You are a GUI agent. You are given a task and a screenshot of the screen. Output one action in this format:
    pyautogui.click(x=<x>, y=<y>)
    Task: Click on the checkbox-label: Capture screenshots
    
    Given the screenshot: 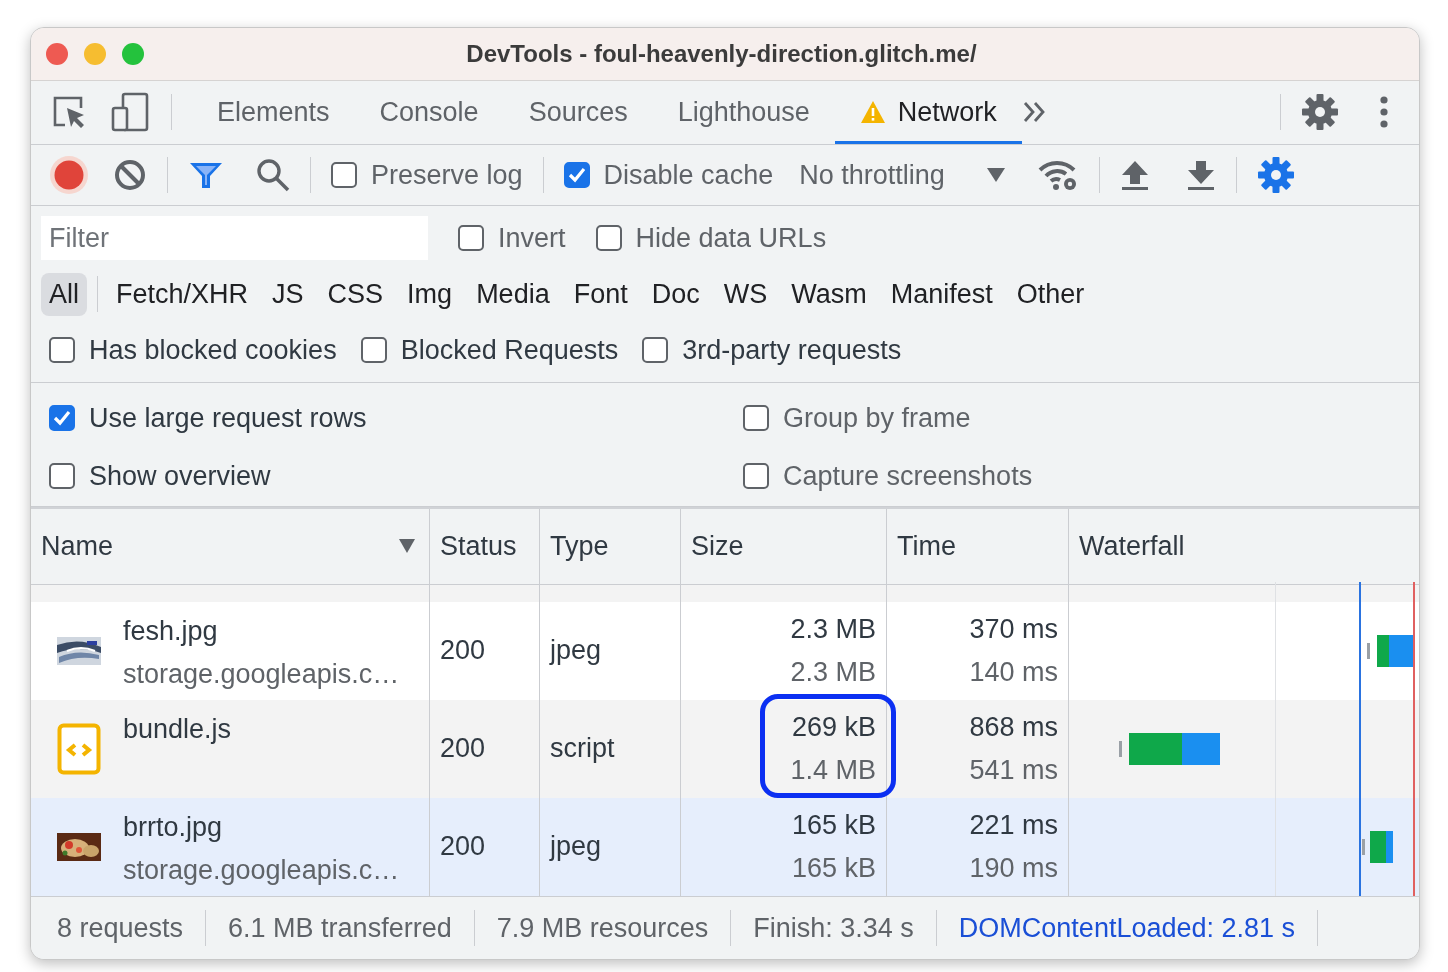 What is the action you would take?
    pyautogui.click(x=908, y=476)
    